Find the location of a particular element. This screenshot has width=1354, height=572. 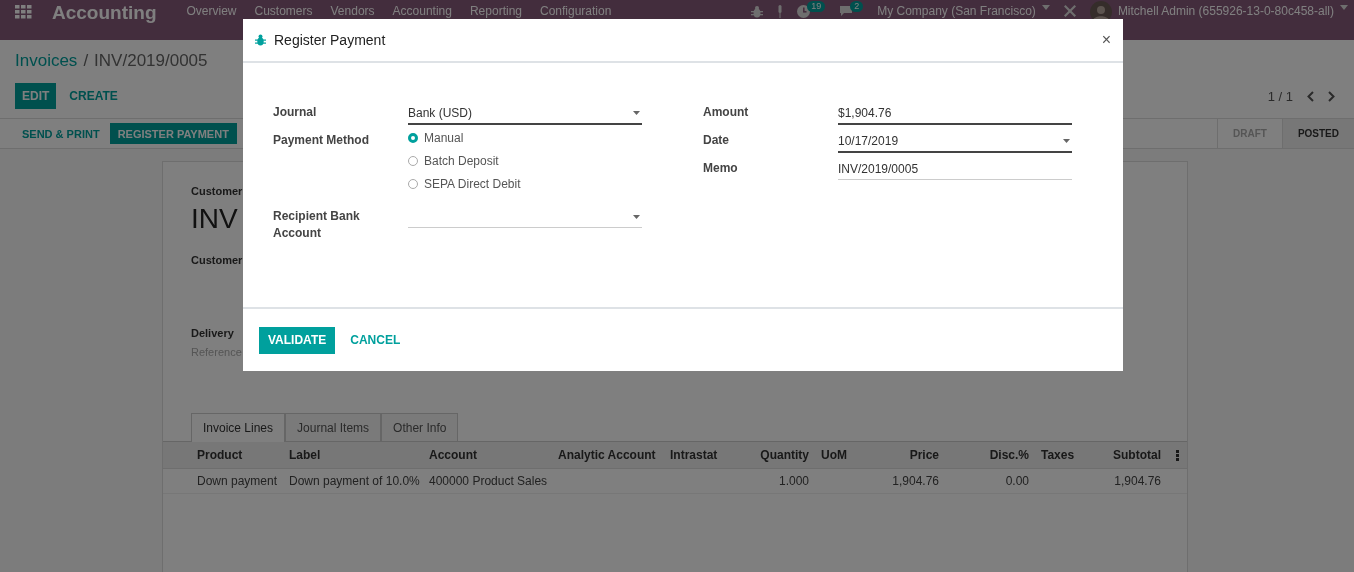

column-header: Quantity is located at coordinates (784, 455).